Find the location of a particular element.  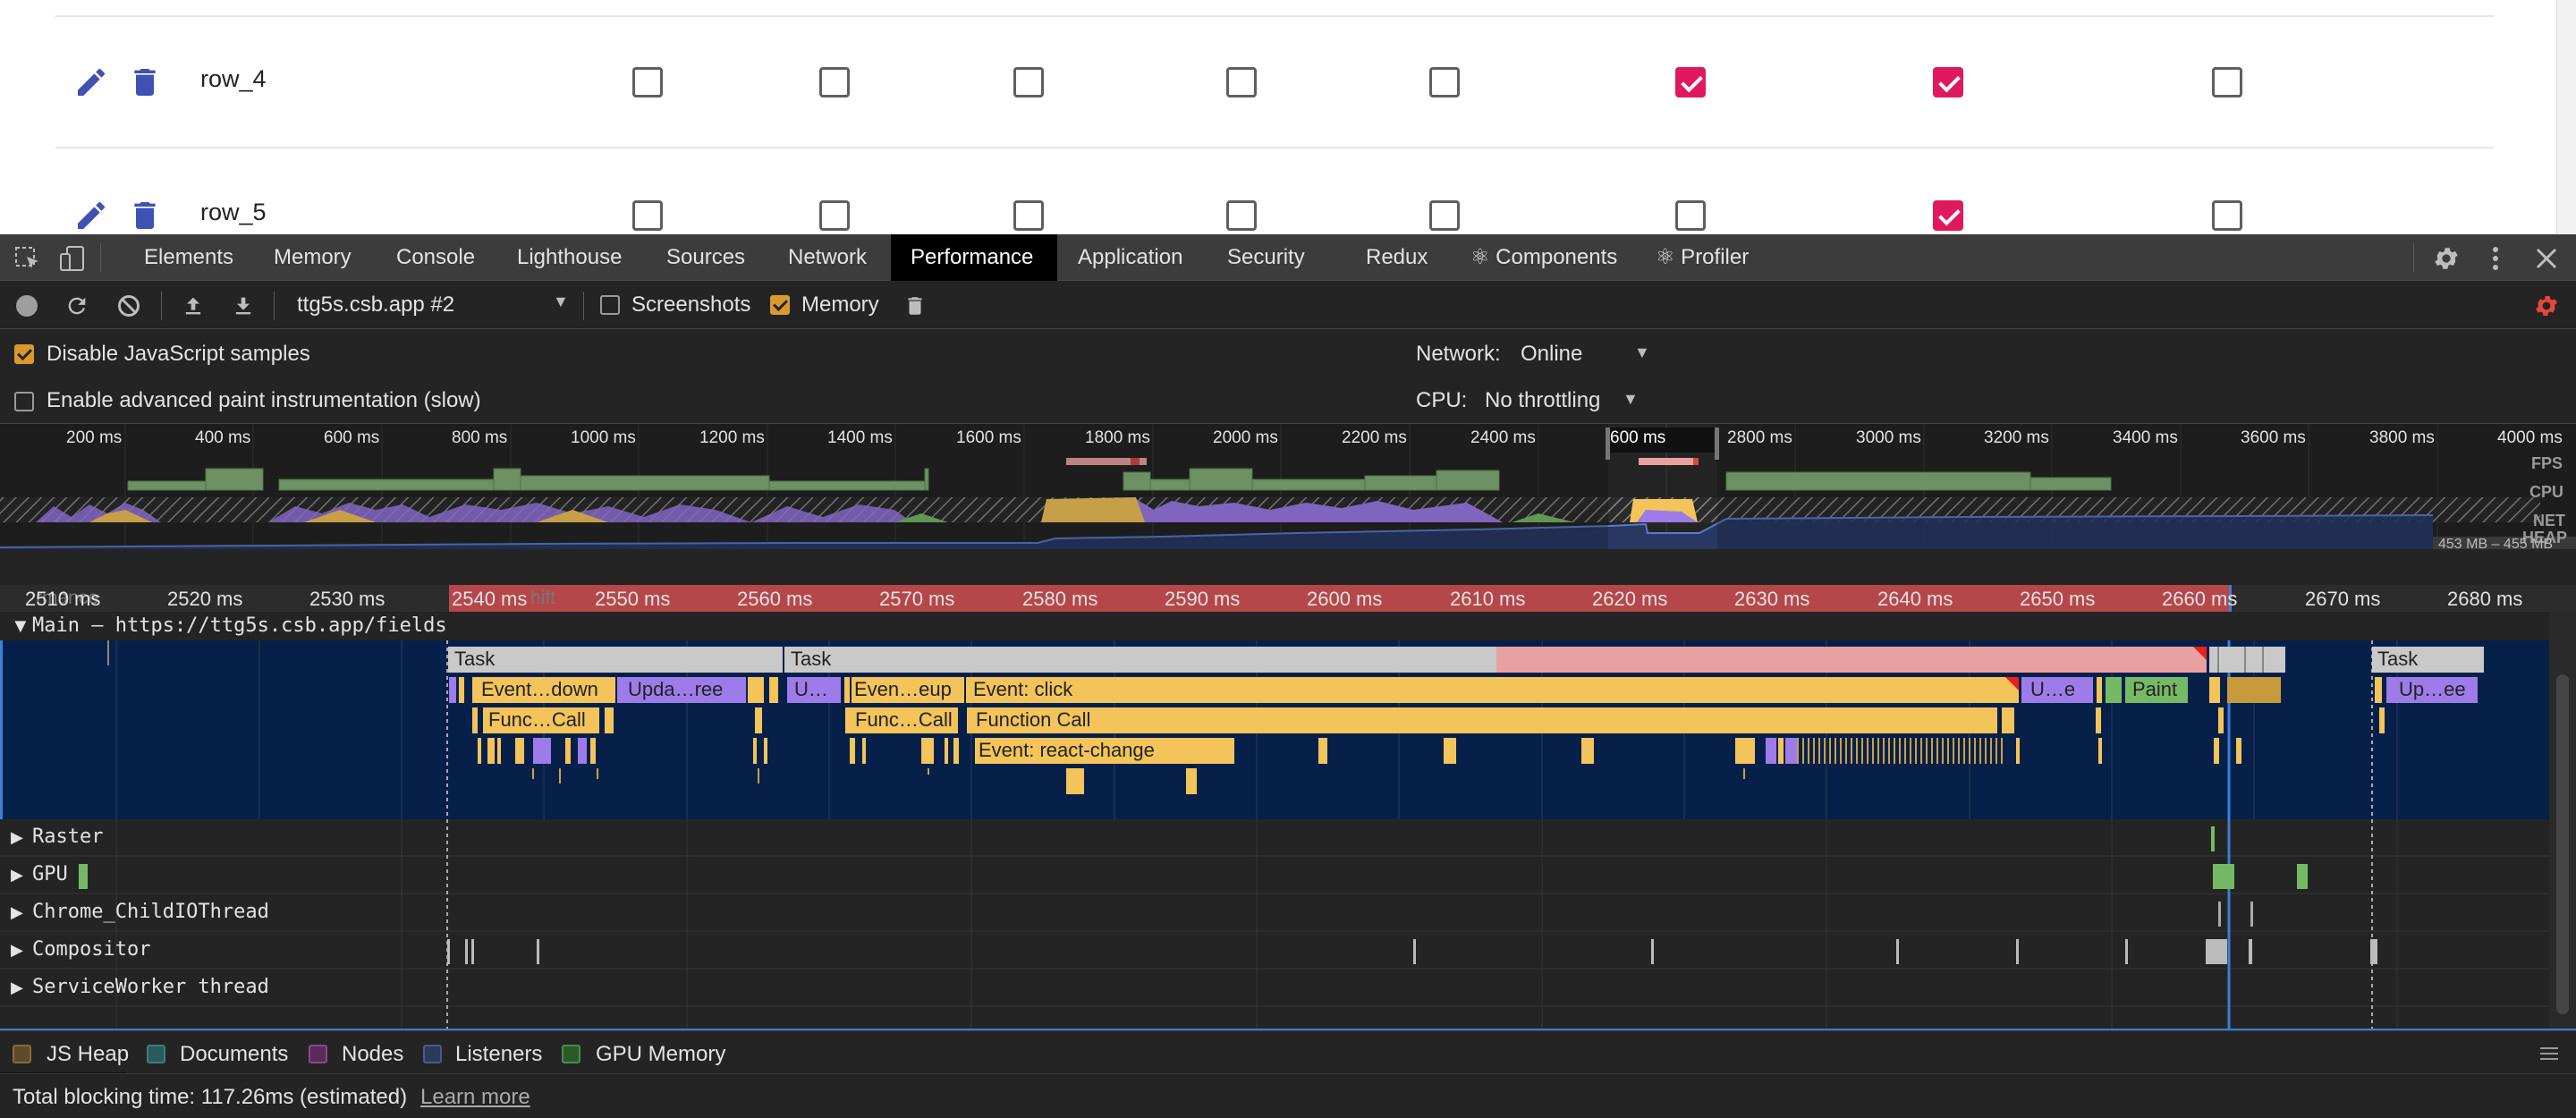

ruler-tick: 2620 ms is located at coordinates (1630, 599).